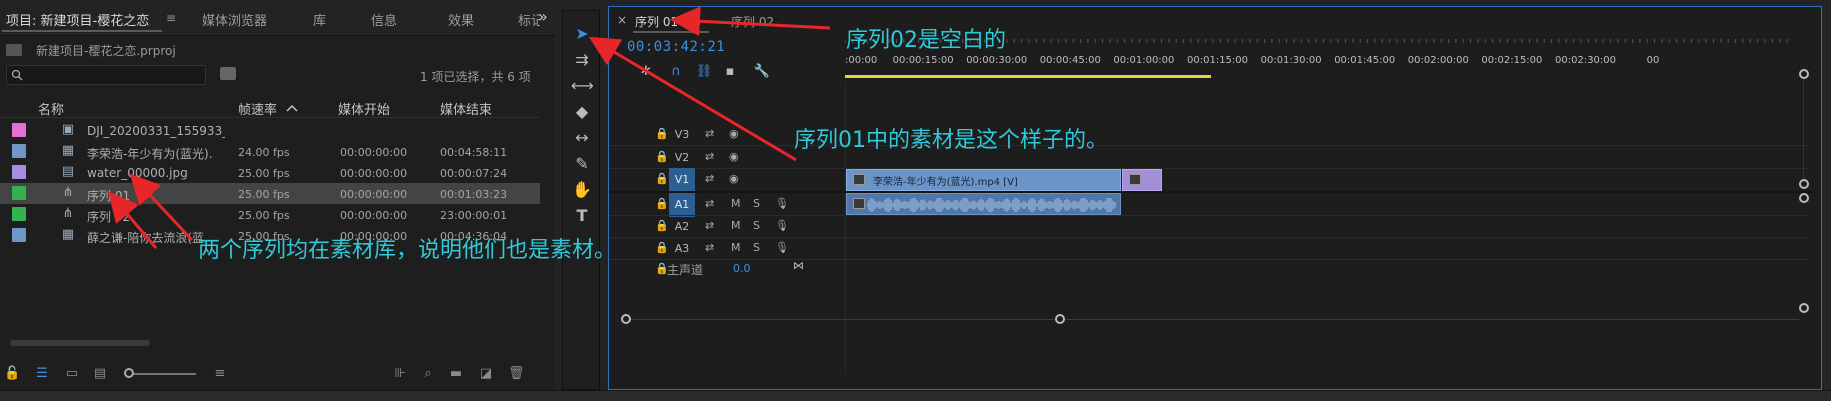 This screenshot has width=1831, height=401. Describe the element at coordinates (384, 19) in the screenshot. I see `tab-info: 信息` at that location.